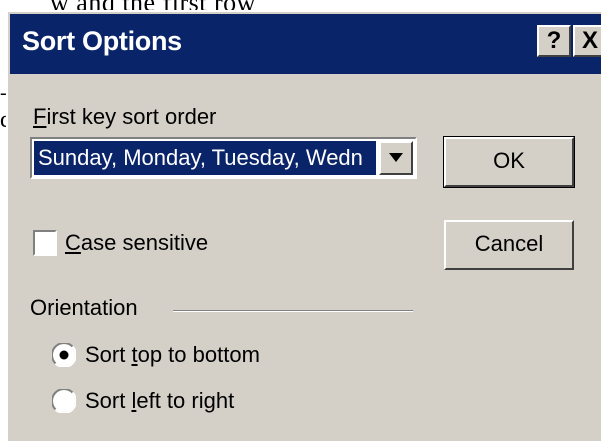 Image resolution: width=601 pixels, height=441 pixels. What do you see at coordinates (509, 245) in the screenshot?
I see `cancel-button: Cancel` at bounding box center [509, 245].